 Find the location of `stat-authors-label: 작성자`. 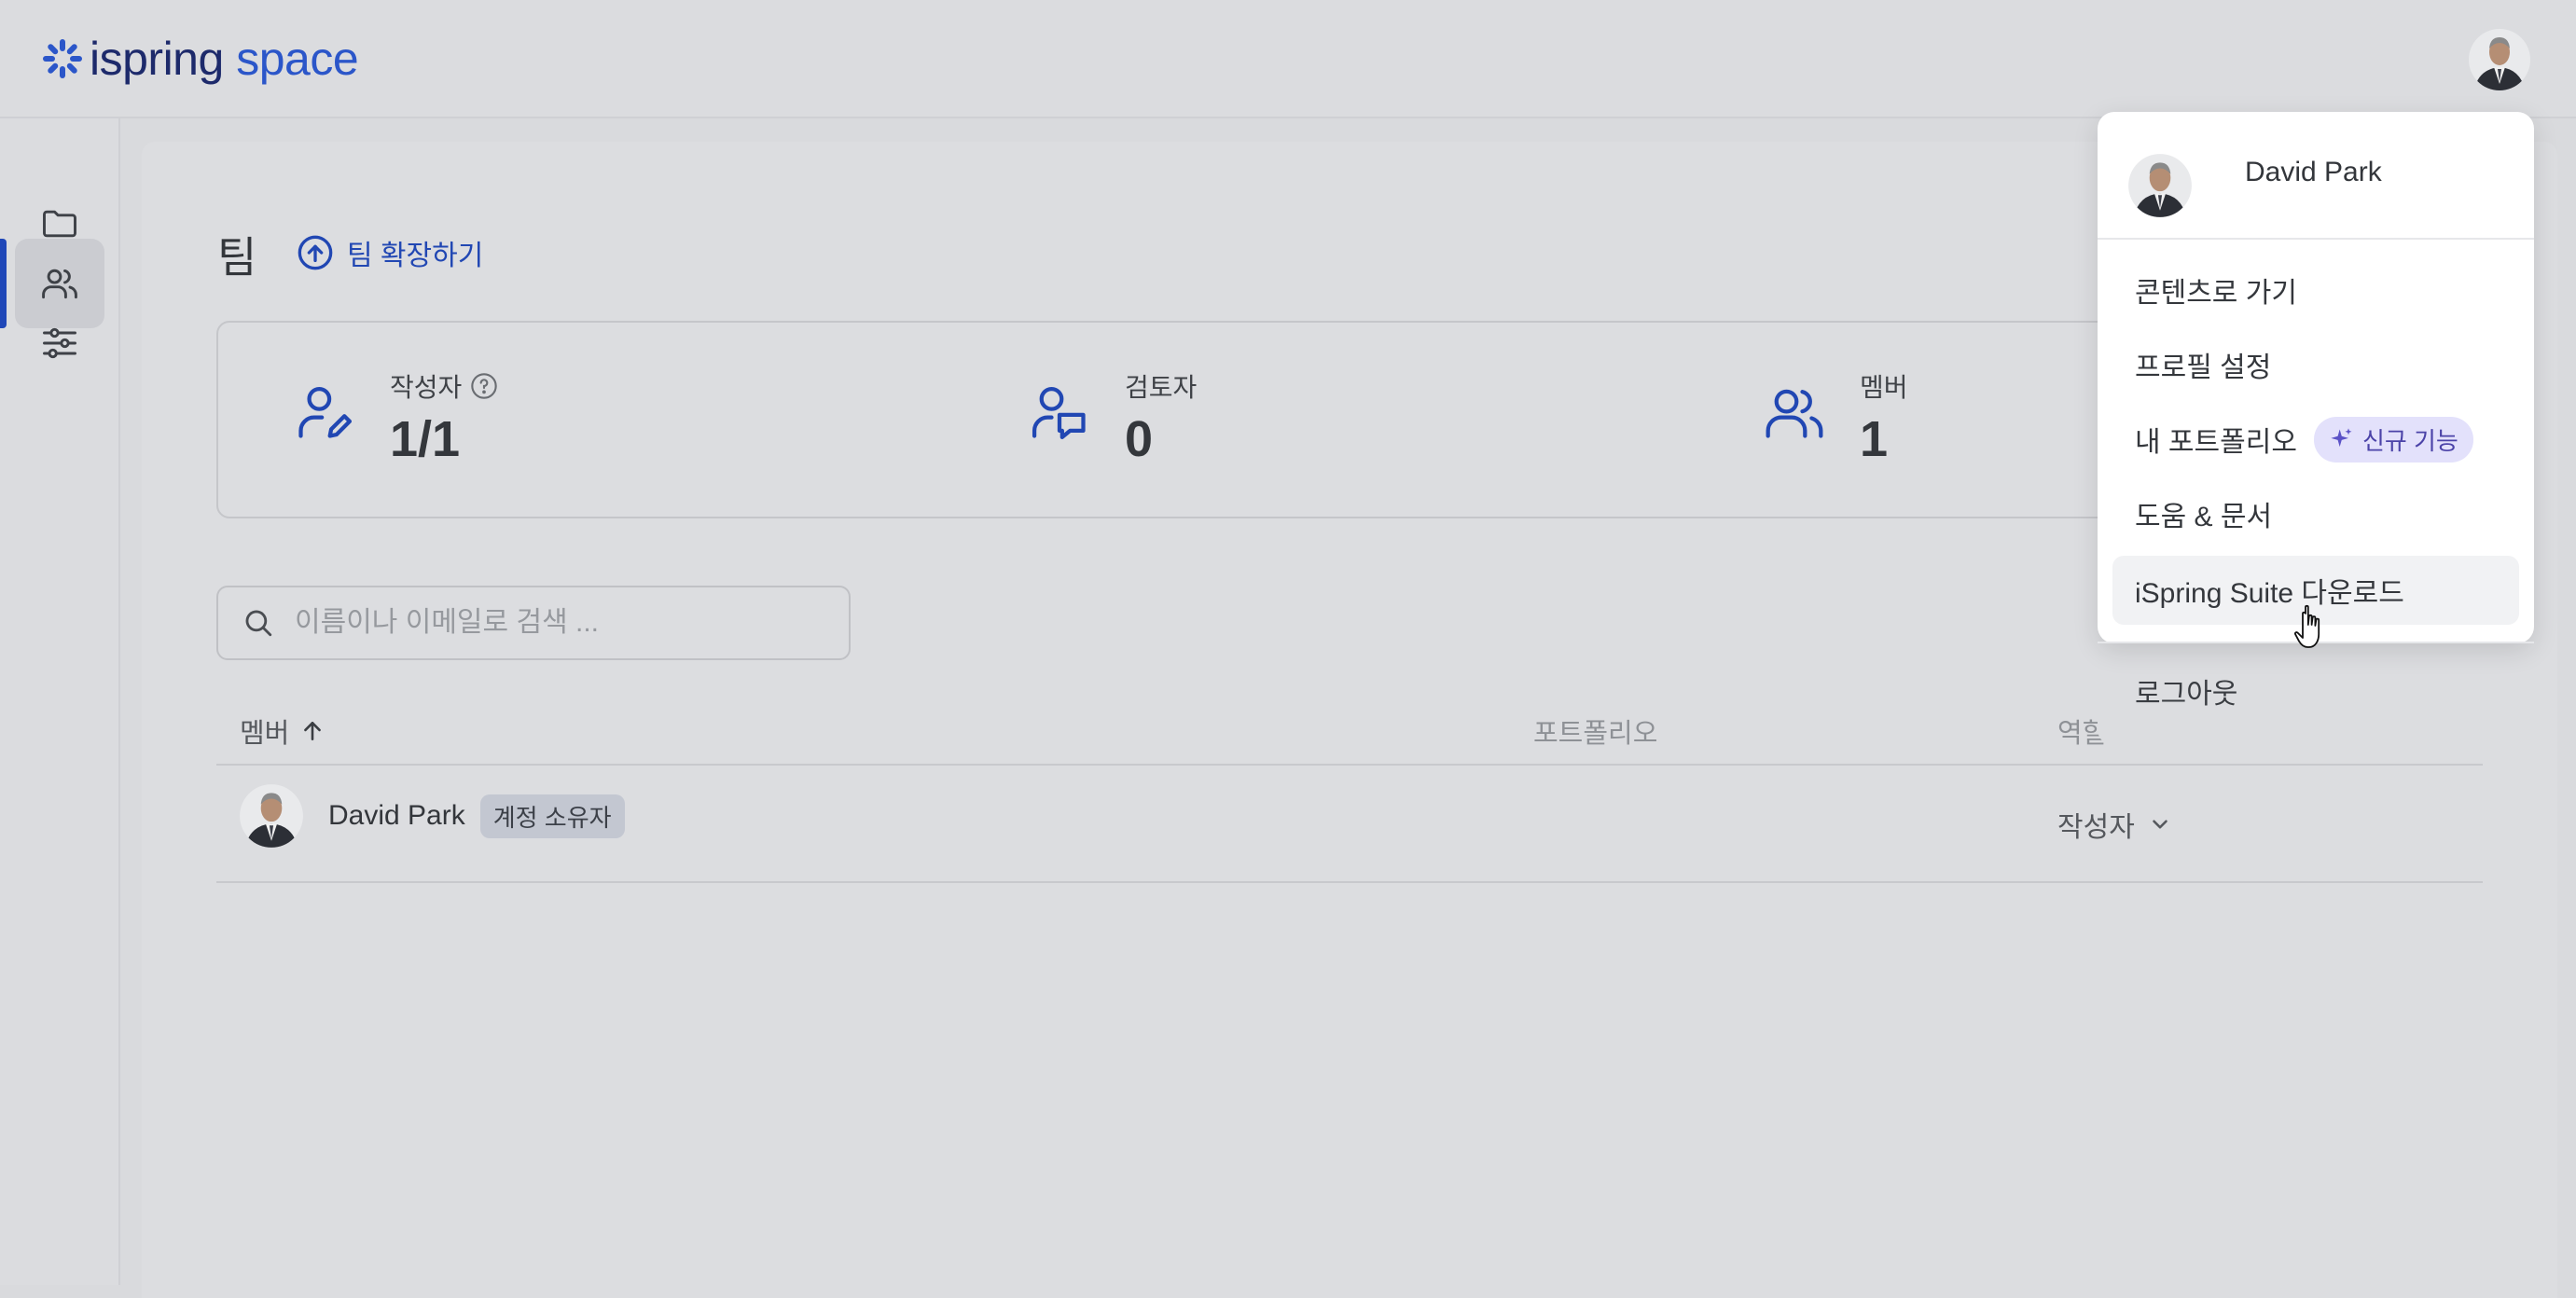

stat-authors-label: 작성자 is located at coordinates (426, 387).